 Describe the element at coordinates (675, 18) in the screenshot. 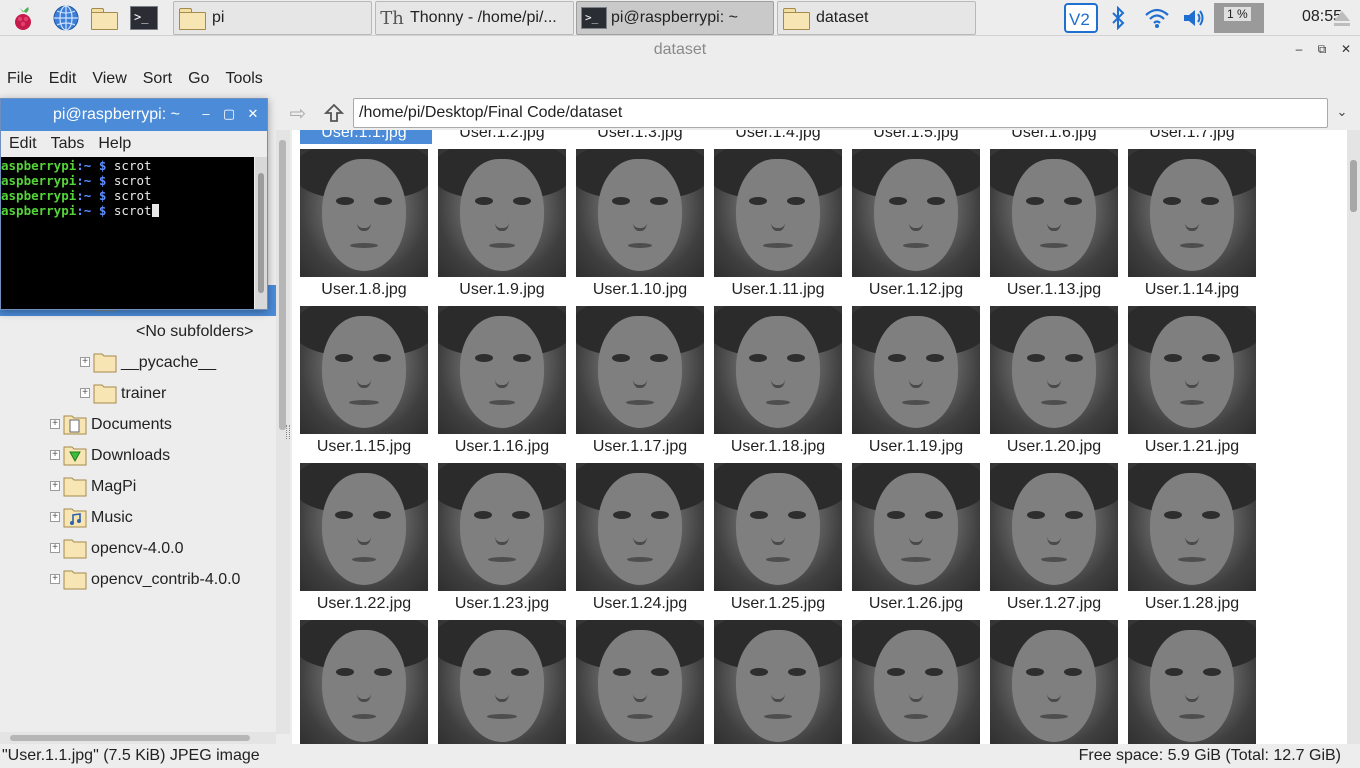

I see `task-terminal: >_ pi@raspberrypi: ~` at that location.